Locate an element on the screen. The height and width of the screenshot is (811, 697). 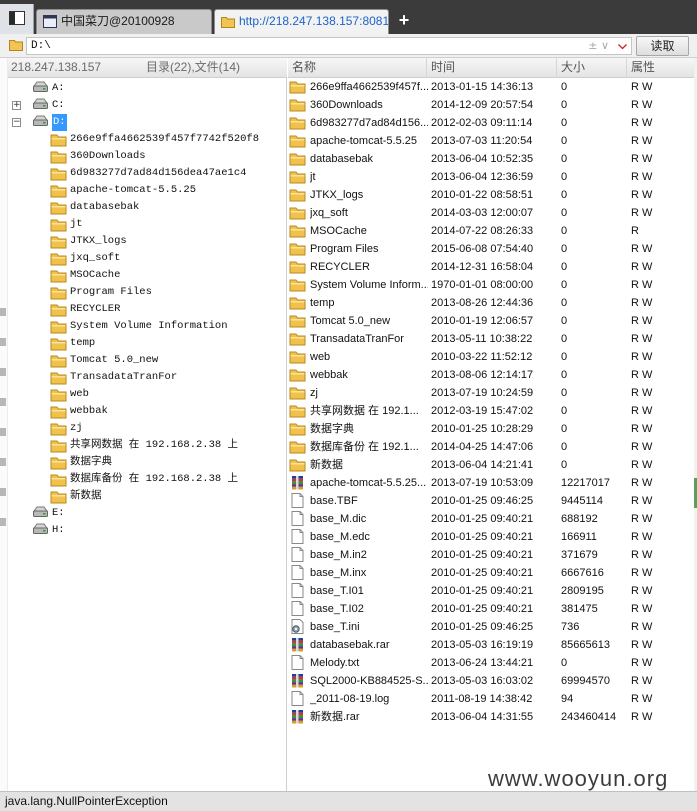
file-row: JTKX_logs 2010-01-22 08:58:51 0 R W is located at coordinates (491, 195).